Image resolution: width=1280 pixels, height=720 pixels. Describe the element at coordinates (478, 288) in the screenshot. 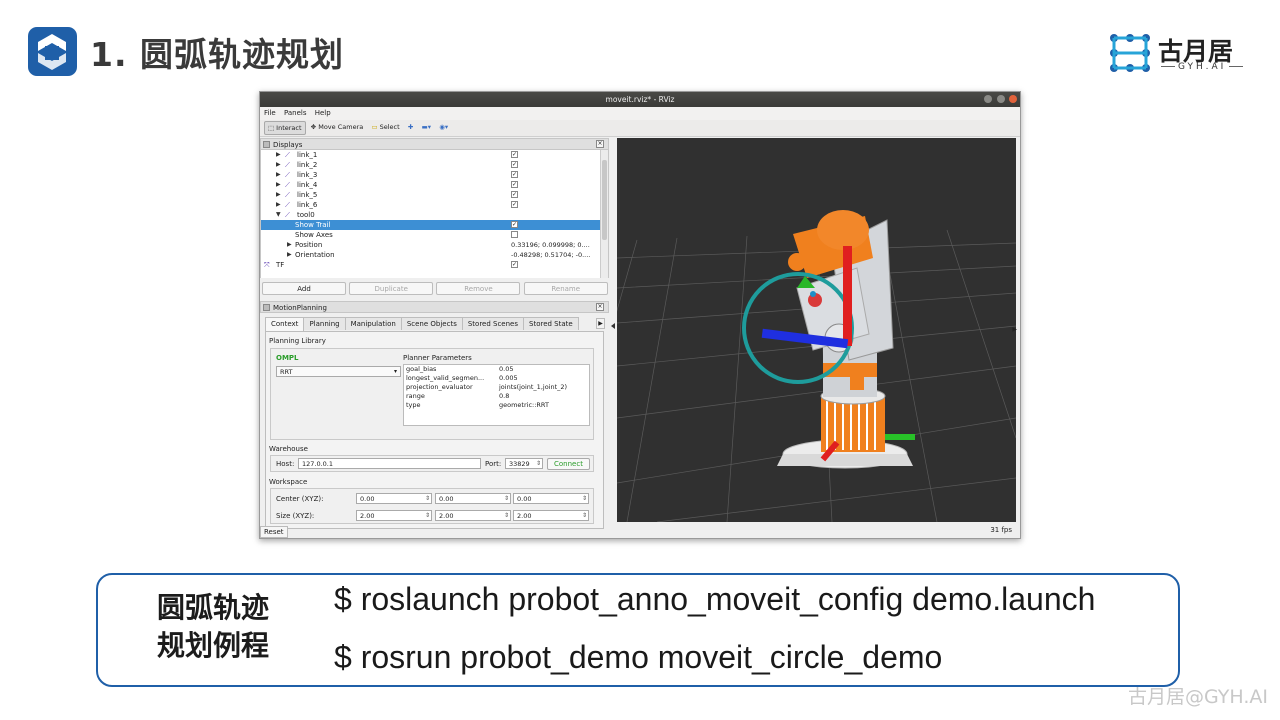

I see `remove-button: Remove` at that location.